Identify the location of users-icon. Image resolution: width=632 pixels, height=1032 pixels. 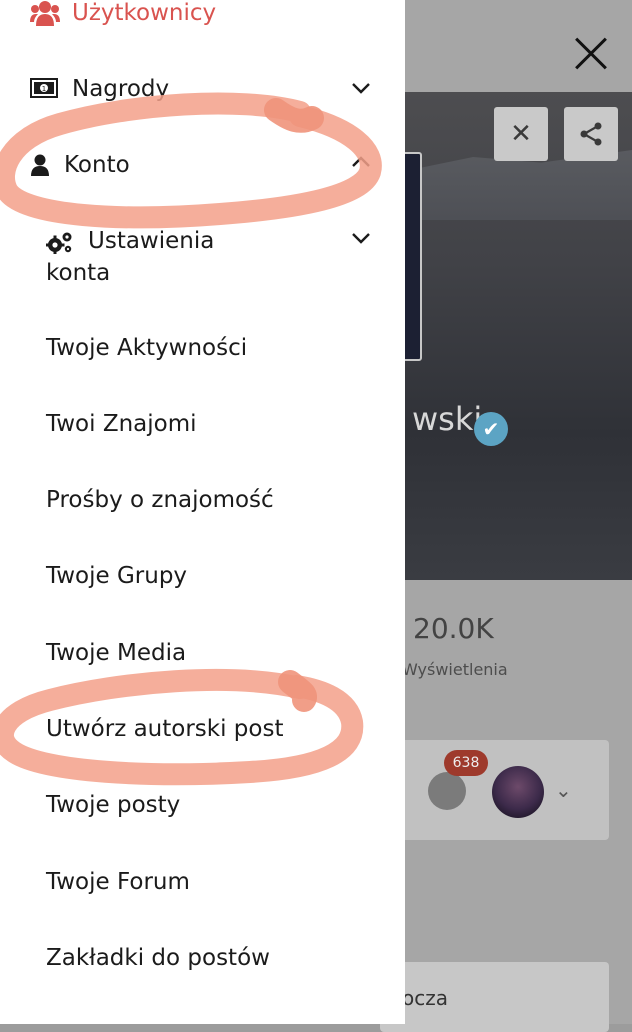
(45, 13).